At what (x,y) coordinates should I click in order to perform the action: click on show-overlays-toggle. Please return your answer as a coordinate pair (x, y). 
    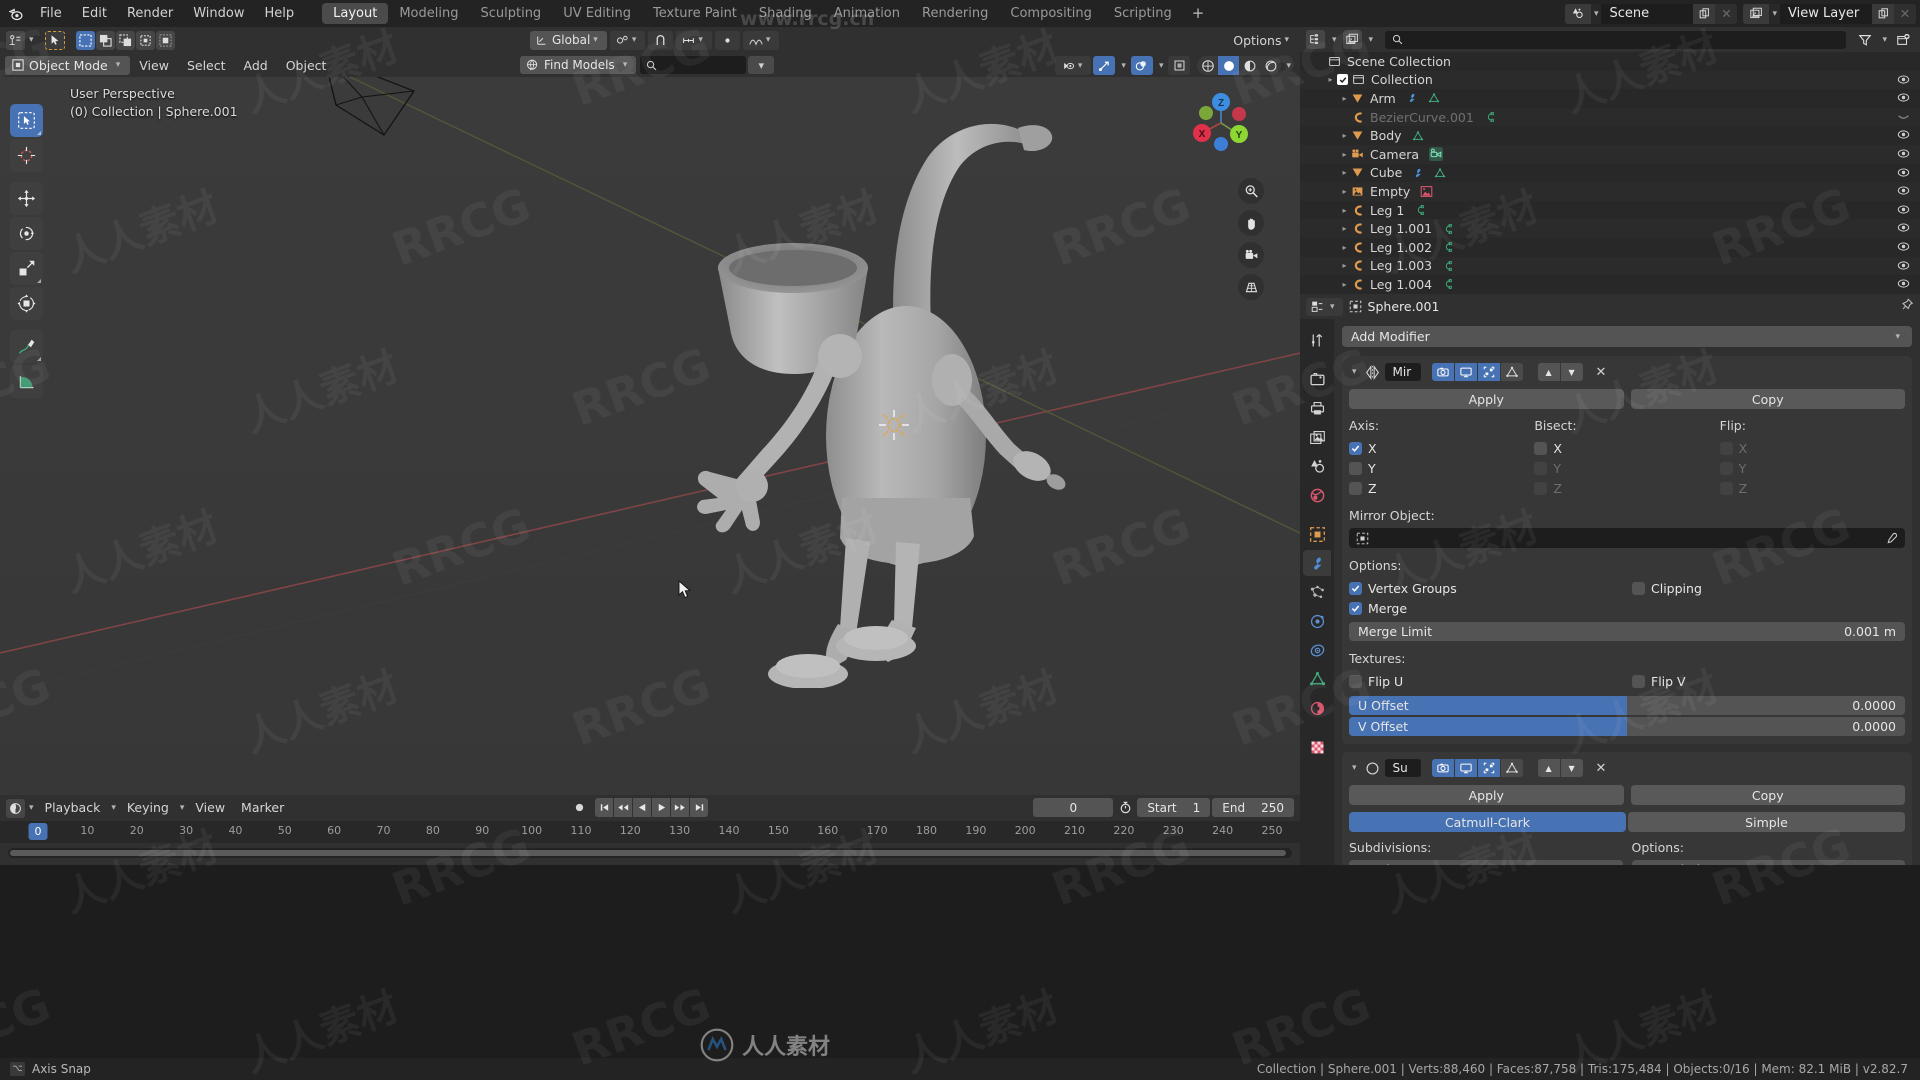
    Looking at the image, I should click on (1141, 65).